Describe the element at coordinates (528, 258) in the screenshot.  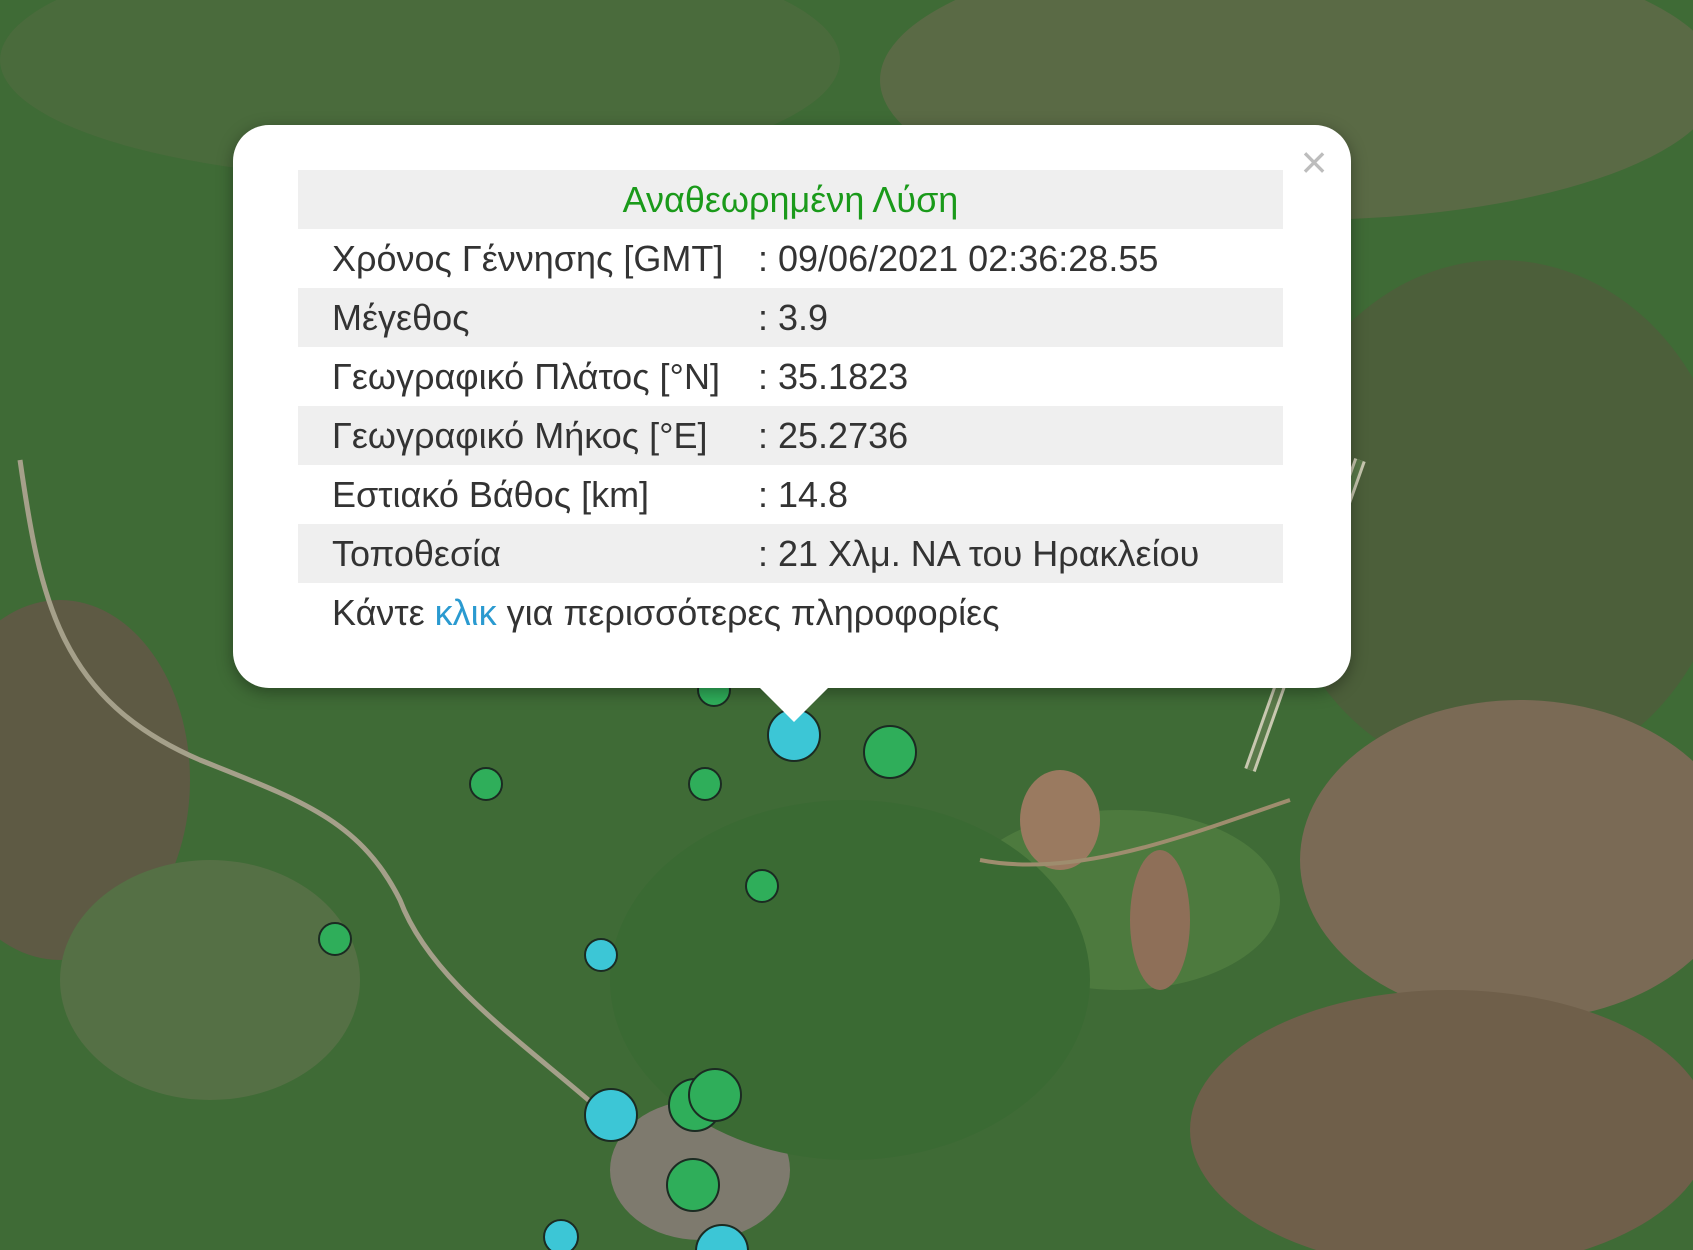
I see `origin-time-label: Χρόνος Γέννησης [GMT]` at that location.